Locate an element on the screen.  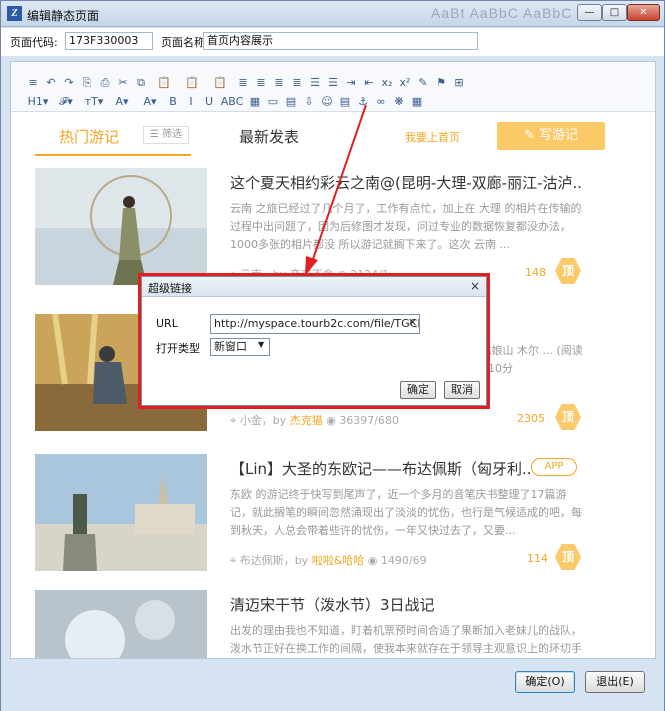
toolbar-row-2: H1▾ 𝓕▾ тT▾ A▾ A▾ B I U ABC ▦ ▭ ▤ ⇩ ☺ ▤ ⚓ ∞ ❋ ▦ is located at coordinates (226, 102).